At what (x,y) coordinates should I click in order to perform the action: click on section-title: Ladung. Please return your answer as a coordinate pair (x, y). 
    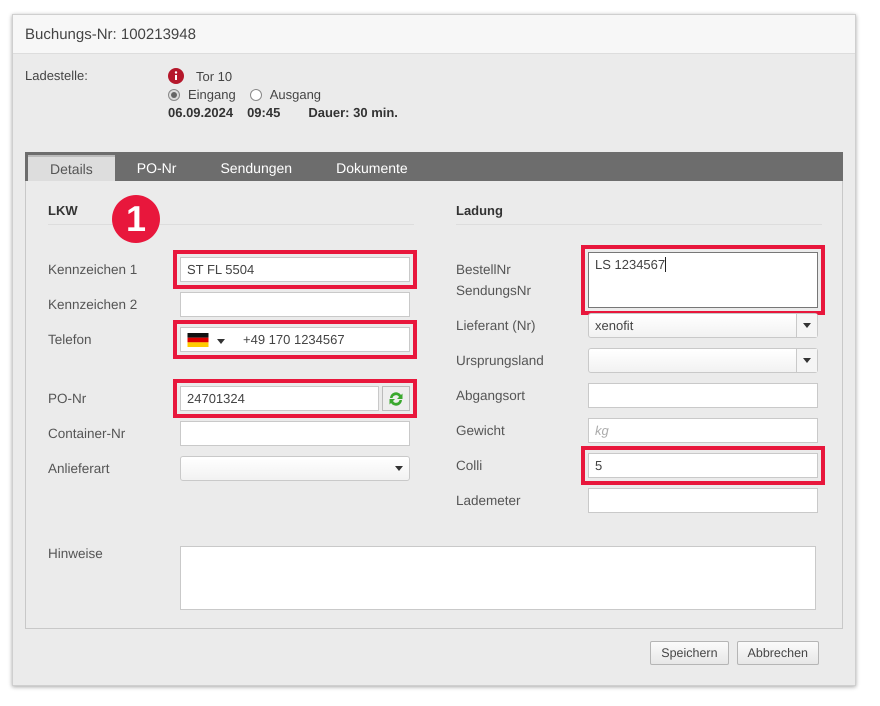
    Looking at the image, I should click on (639, 214).